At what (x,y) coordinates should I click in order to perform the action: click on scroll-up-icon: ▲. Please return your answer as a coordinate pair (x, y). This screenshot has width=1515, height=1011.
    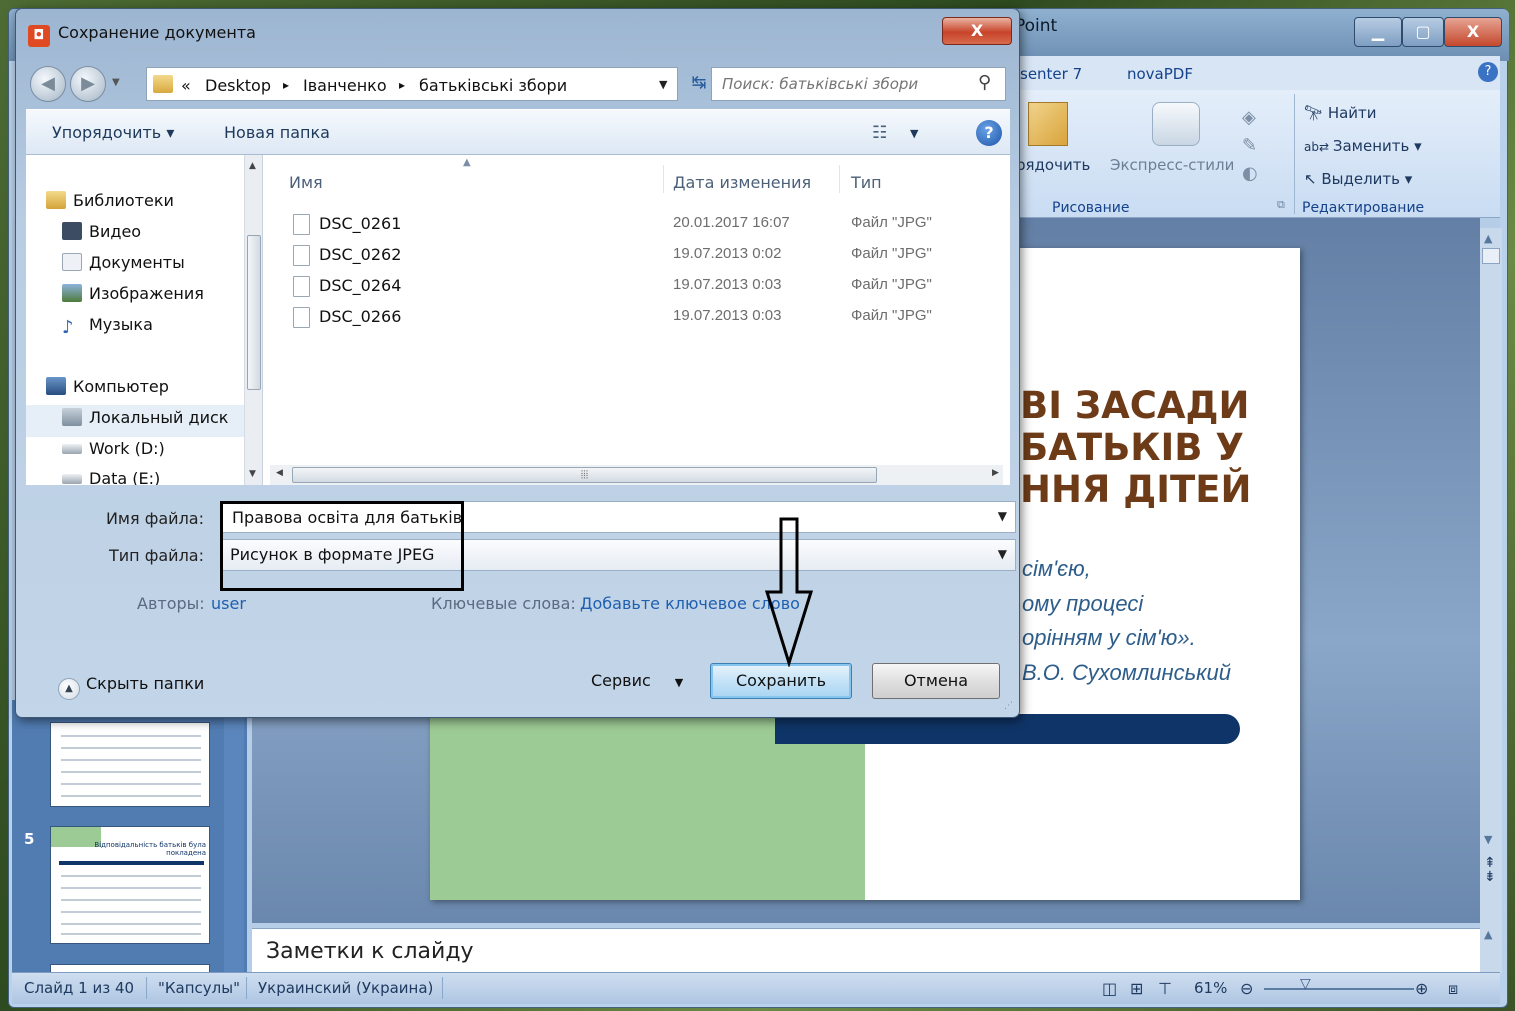
    Looking at the image, I should click on (1488, 238).